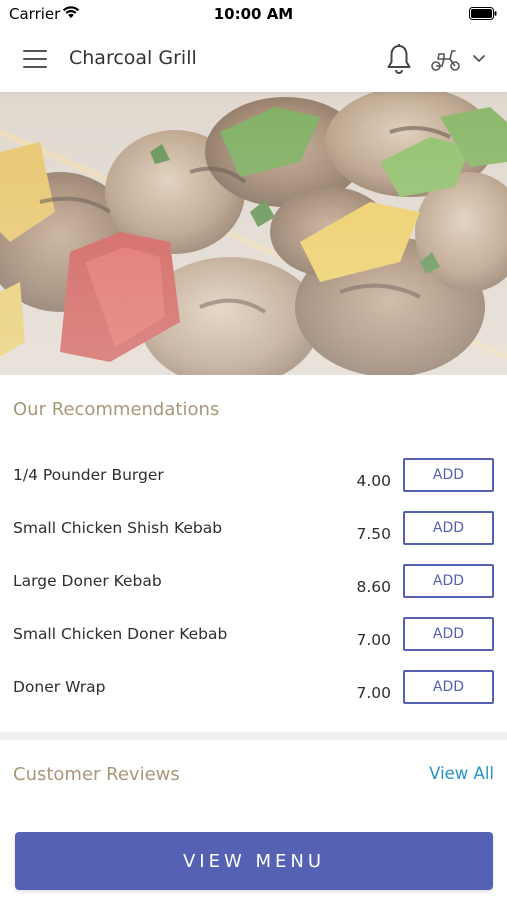  Describe the element at coordinates (88, 475) in the screenshot. I see `item-name: 1/4 Pounder Burger` at that location.